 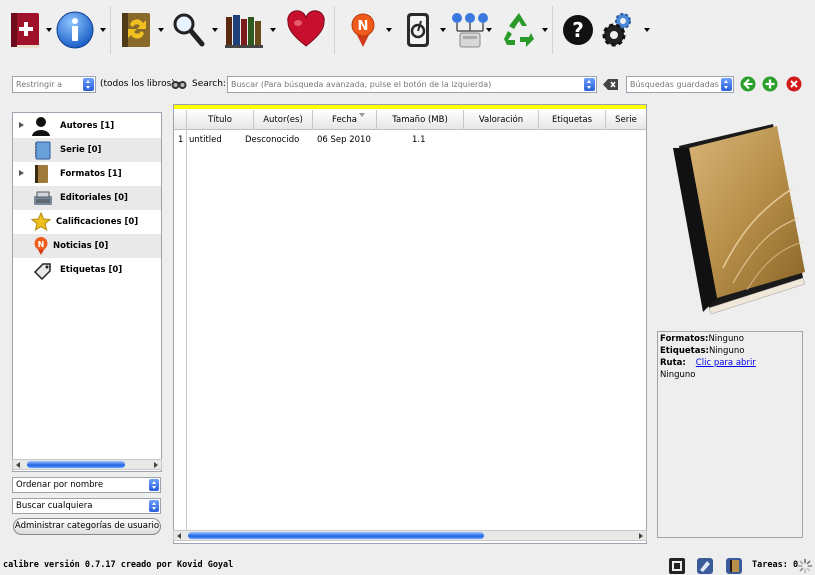 I want to click on run-saved-search-button, so click(x=748, y=84).